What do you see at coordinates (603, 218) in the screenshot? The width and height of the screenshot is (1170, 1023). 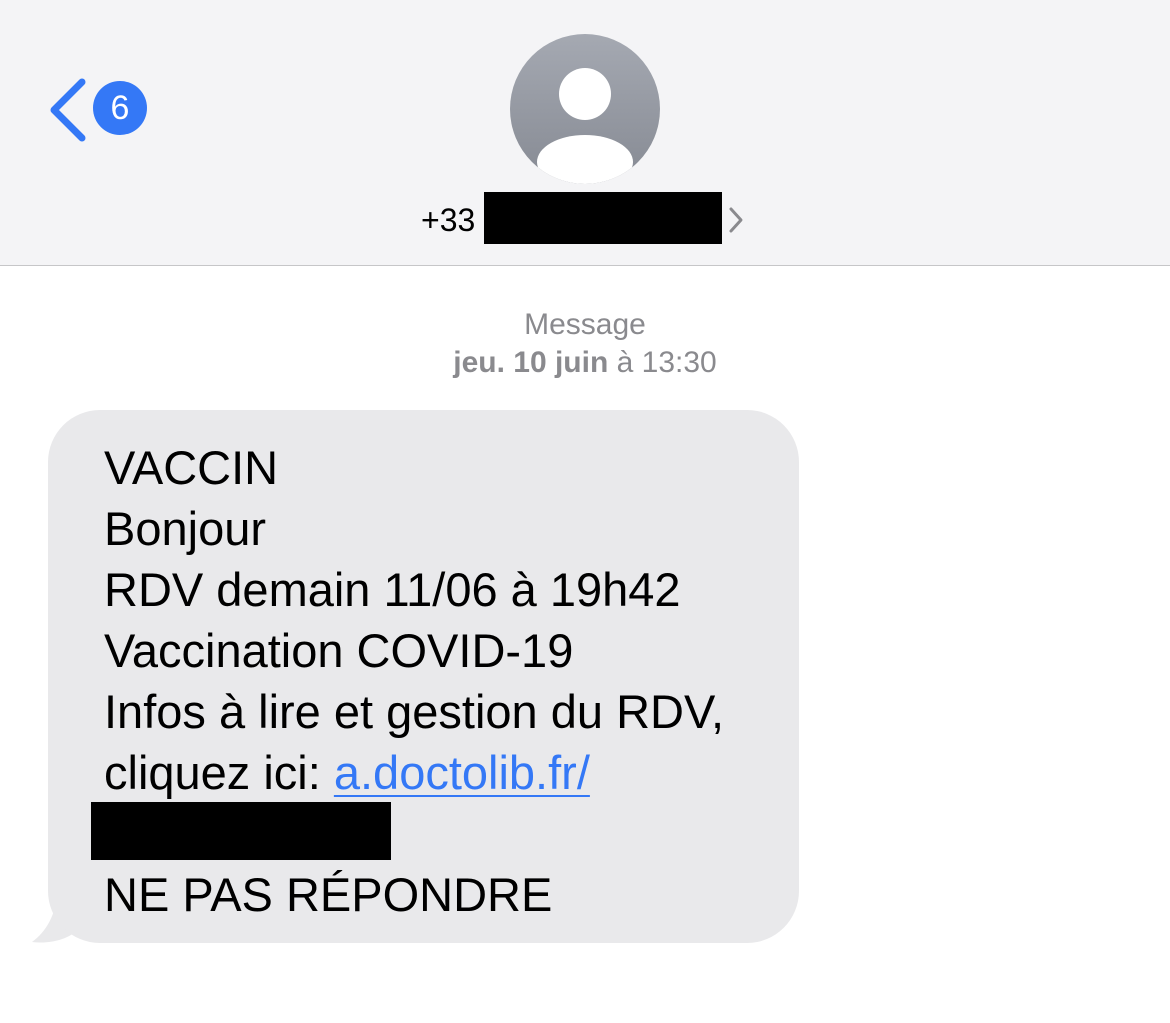 I see `phone-number-redaction` at bounding box center [603, 218].